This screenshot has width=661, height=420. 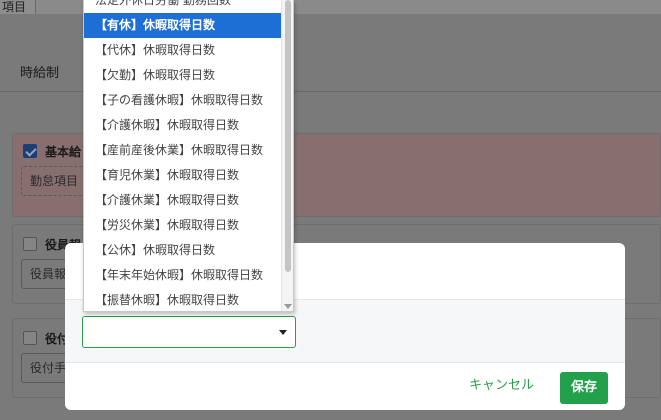 I want to click on basic-pay-checkbox, so click(x=30, y=151).